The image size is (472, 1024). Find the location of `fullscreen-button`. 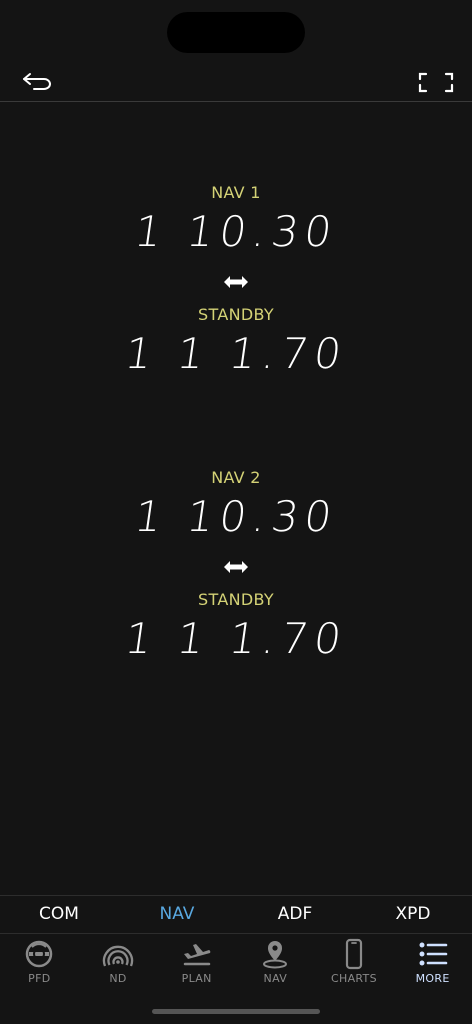

fullscreen-button is located at coordinates (436, 82).